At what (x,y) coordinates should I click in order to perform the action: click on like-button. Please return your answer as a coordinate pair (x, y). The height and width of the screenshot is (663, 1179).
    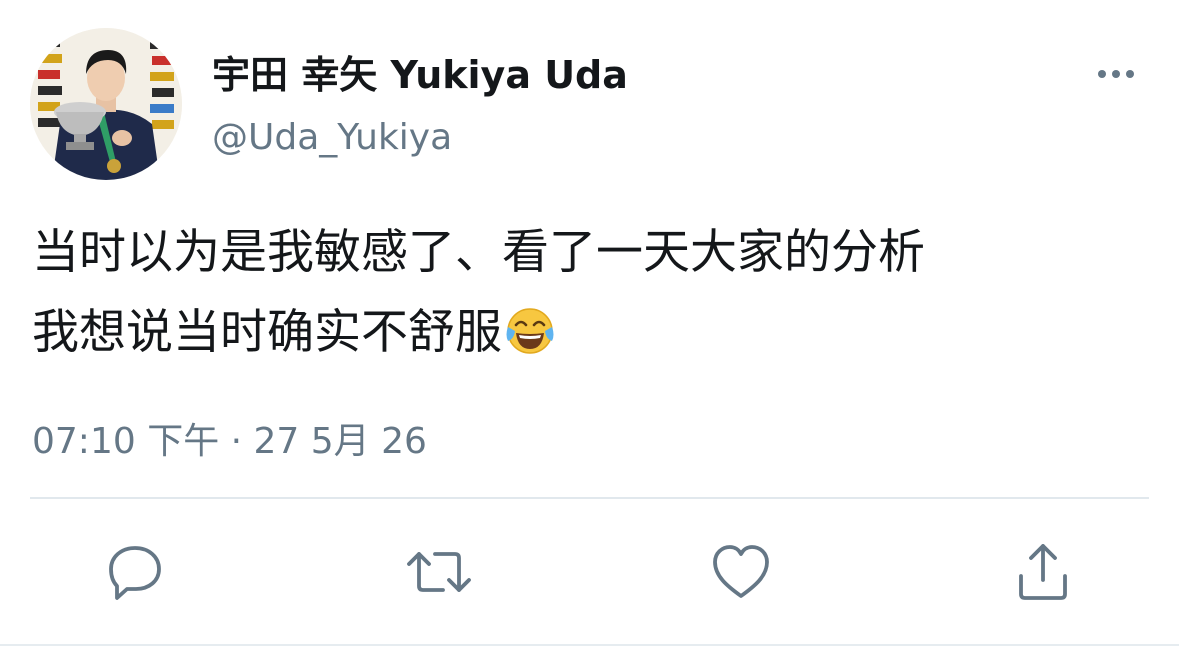
    Looking at the image, I should click on (741, 572).